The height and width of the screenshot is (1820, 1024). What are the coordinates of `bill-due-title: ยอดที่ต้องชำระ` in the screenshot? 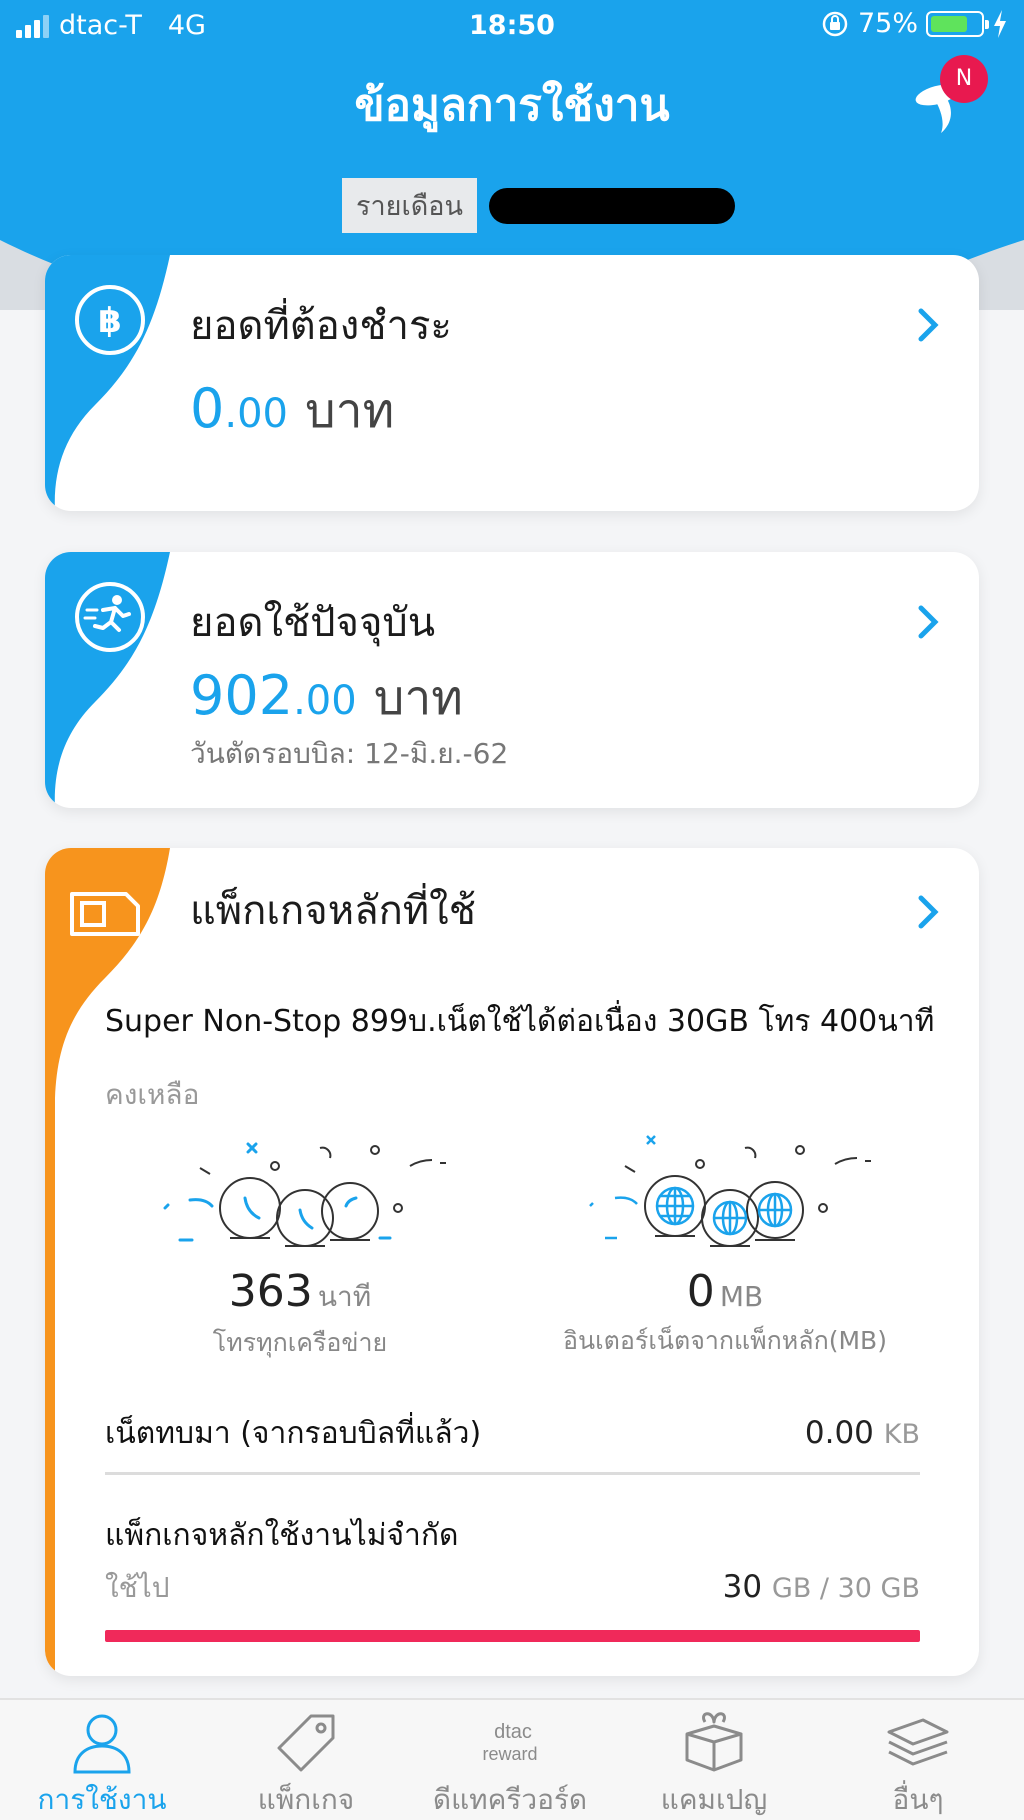 It's located at (321, 326).